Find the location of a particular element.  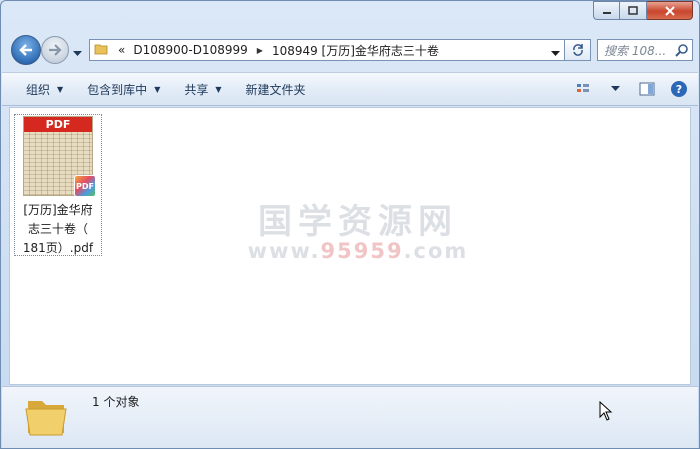

back-button is located at coordinates (26, 50).